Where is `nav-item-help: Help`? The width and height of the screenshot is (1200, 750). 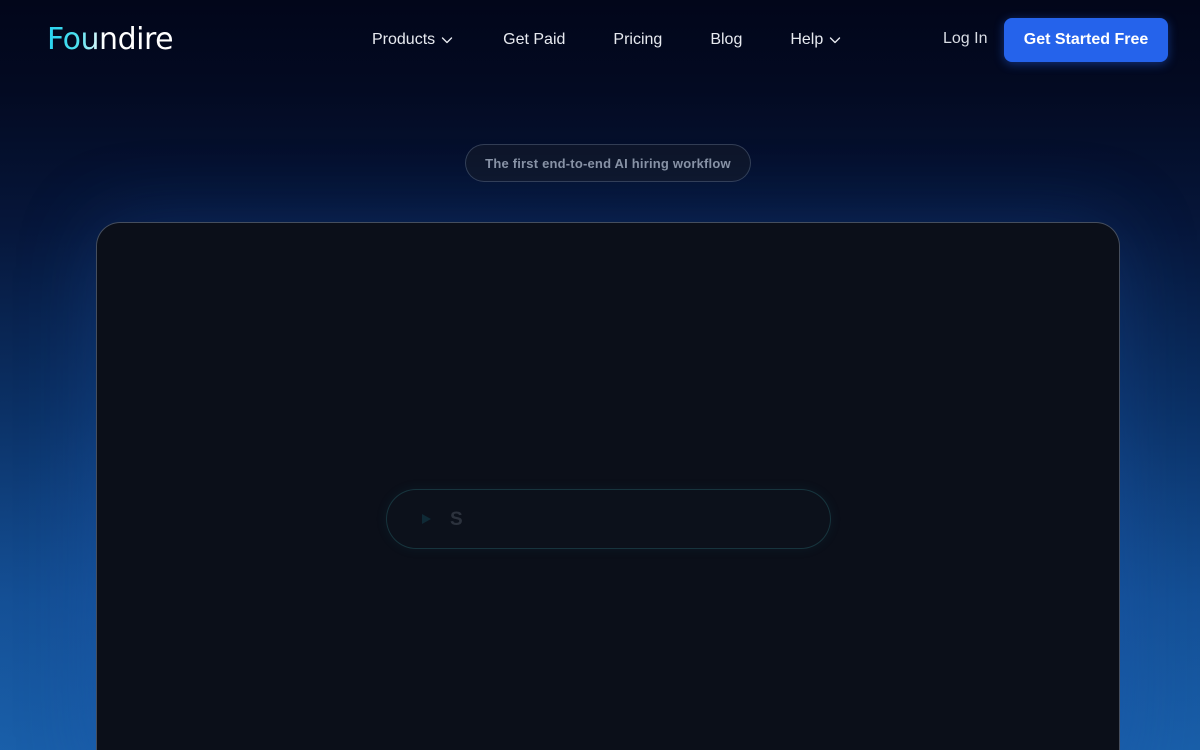
nav-item-help: Help is located at coordinates (816, 40).